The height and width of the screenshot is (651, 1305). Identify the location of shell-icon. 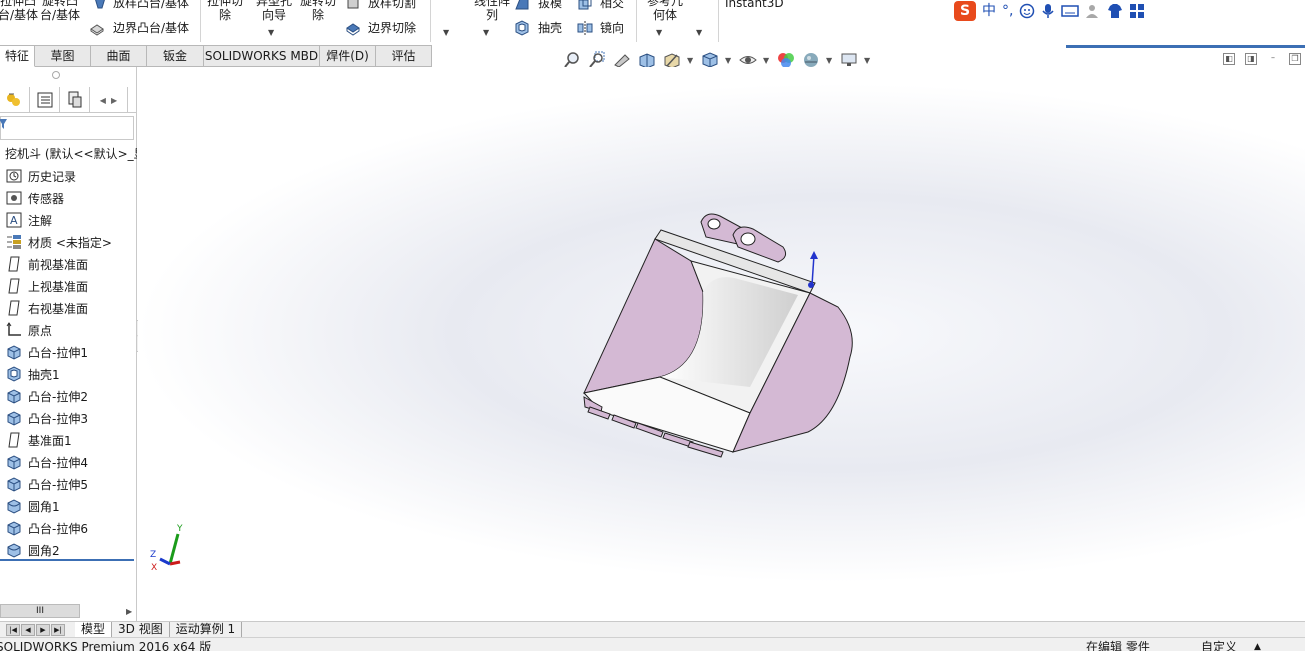
(522, 28).